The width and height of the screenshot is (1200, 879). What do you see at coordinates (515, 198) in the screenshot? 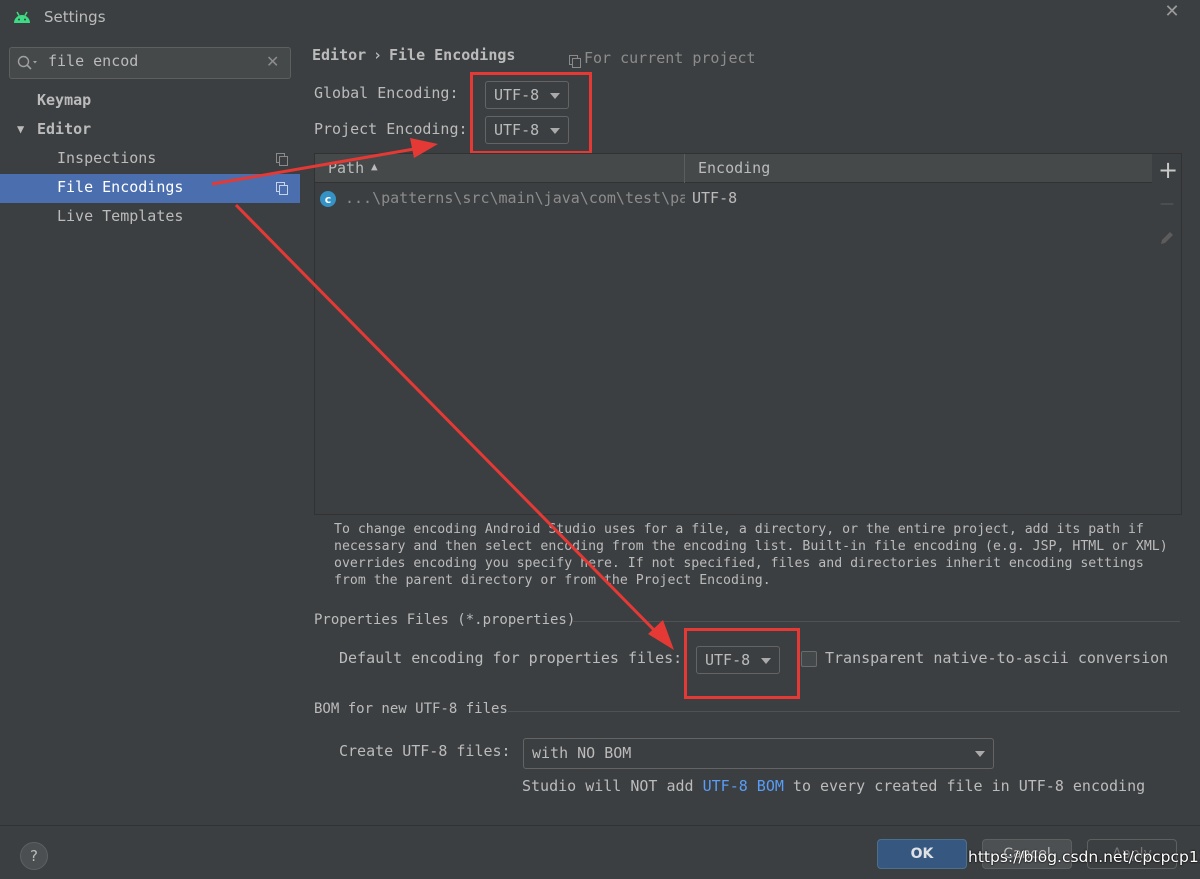
I see `table-cell-path: ...\patterns\src\main\java\com\test\pa` at bounding box center [515, 198].